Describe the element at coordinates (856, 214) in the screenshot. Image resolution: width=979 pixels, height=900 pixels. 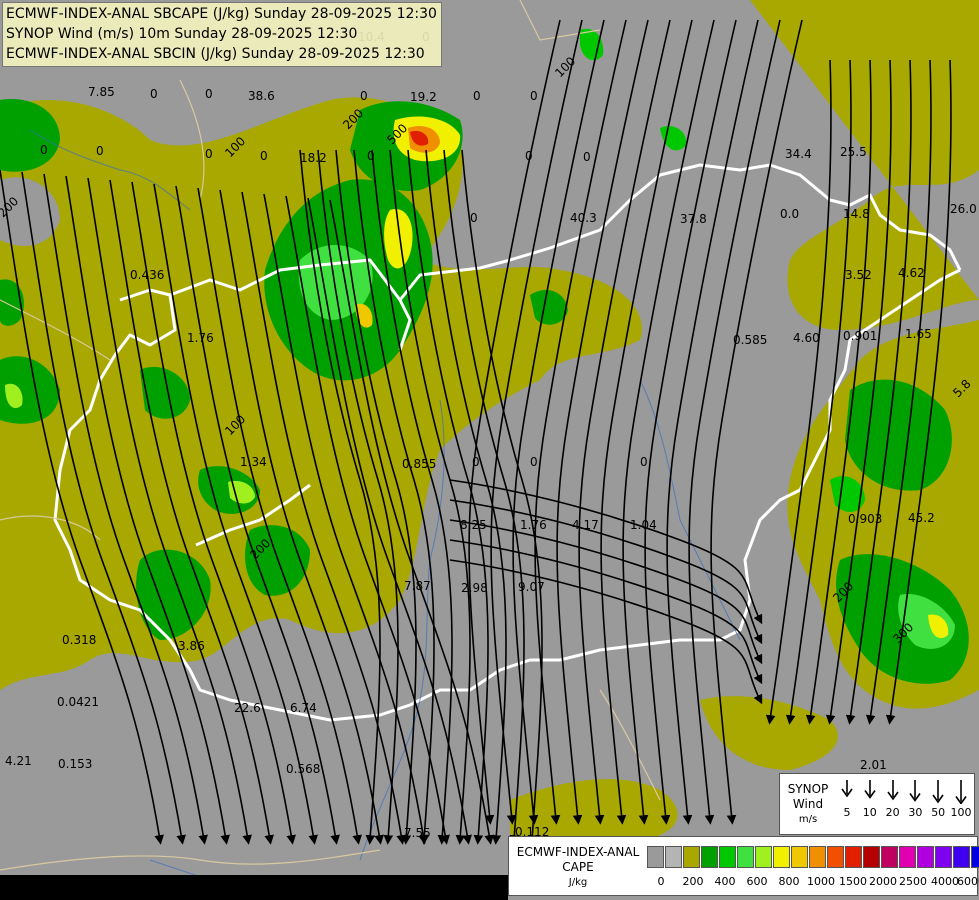
I see `map-value-label: 14.8` at that location.